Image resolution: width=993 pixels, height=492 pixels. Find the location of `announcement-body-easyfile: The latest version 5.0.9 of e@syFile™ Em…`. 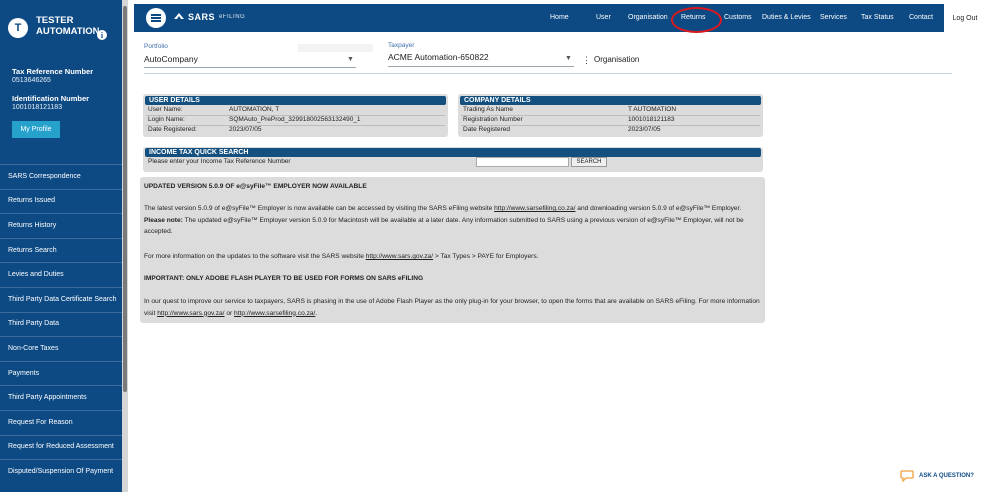

announcement-body-easyfile: The latest version 5.0.9 of e@syFile™ Em… is located at coordinates (452, 220).